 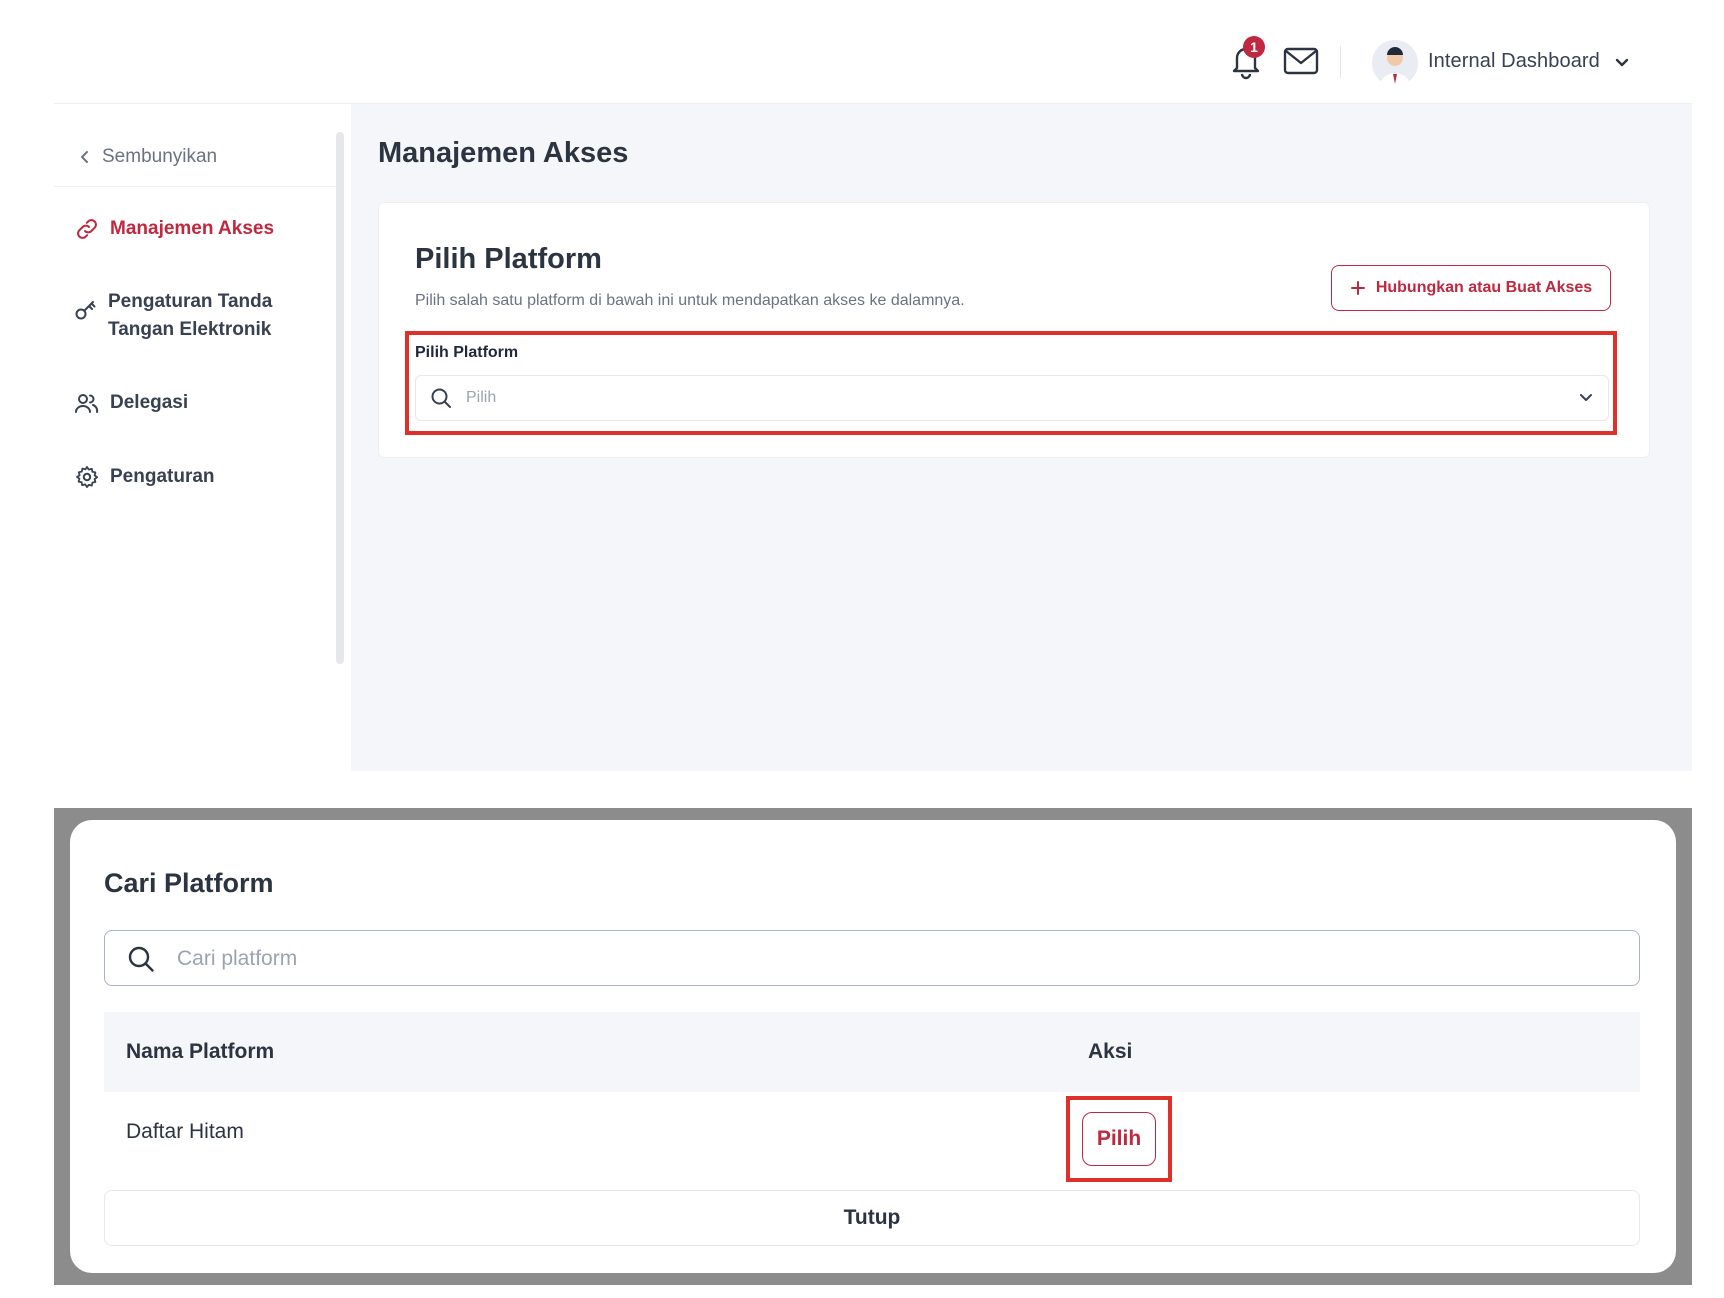 I want to click on table-header: Nama Platform Aksi, so click(x=872, y=1052).